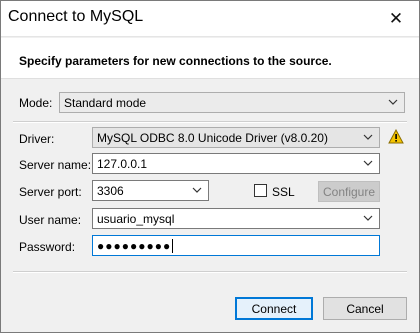 Image resolution: width=420 pixels, height=333 pixels. Describe the element at coordinates (134, 245) in the screenshot. I see `password-value: ●●●●●●●●●` at that location.